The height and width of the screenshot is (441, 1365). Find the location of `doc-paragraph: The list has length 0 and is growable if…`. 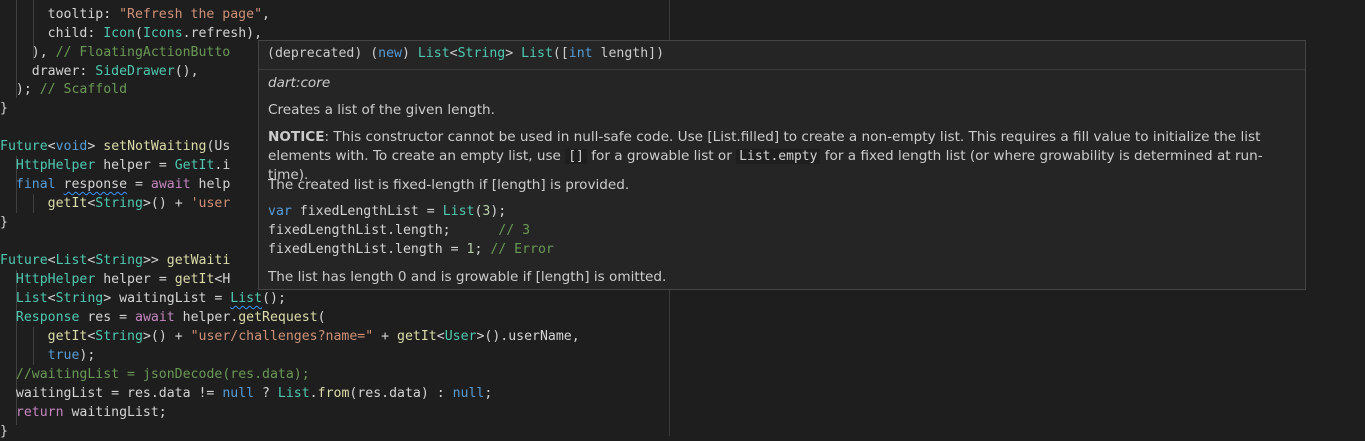

doc-paragraph: The list has length 0 and is growable if… is located at coordinates (467, 277).